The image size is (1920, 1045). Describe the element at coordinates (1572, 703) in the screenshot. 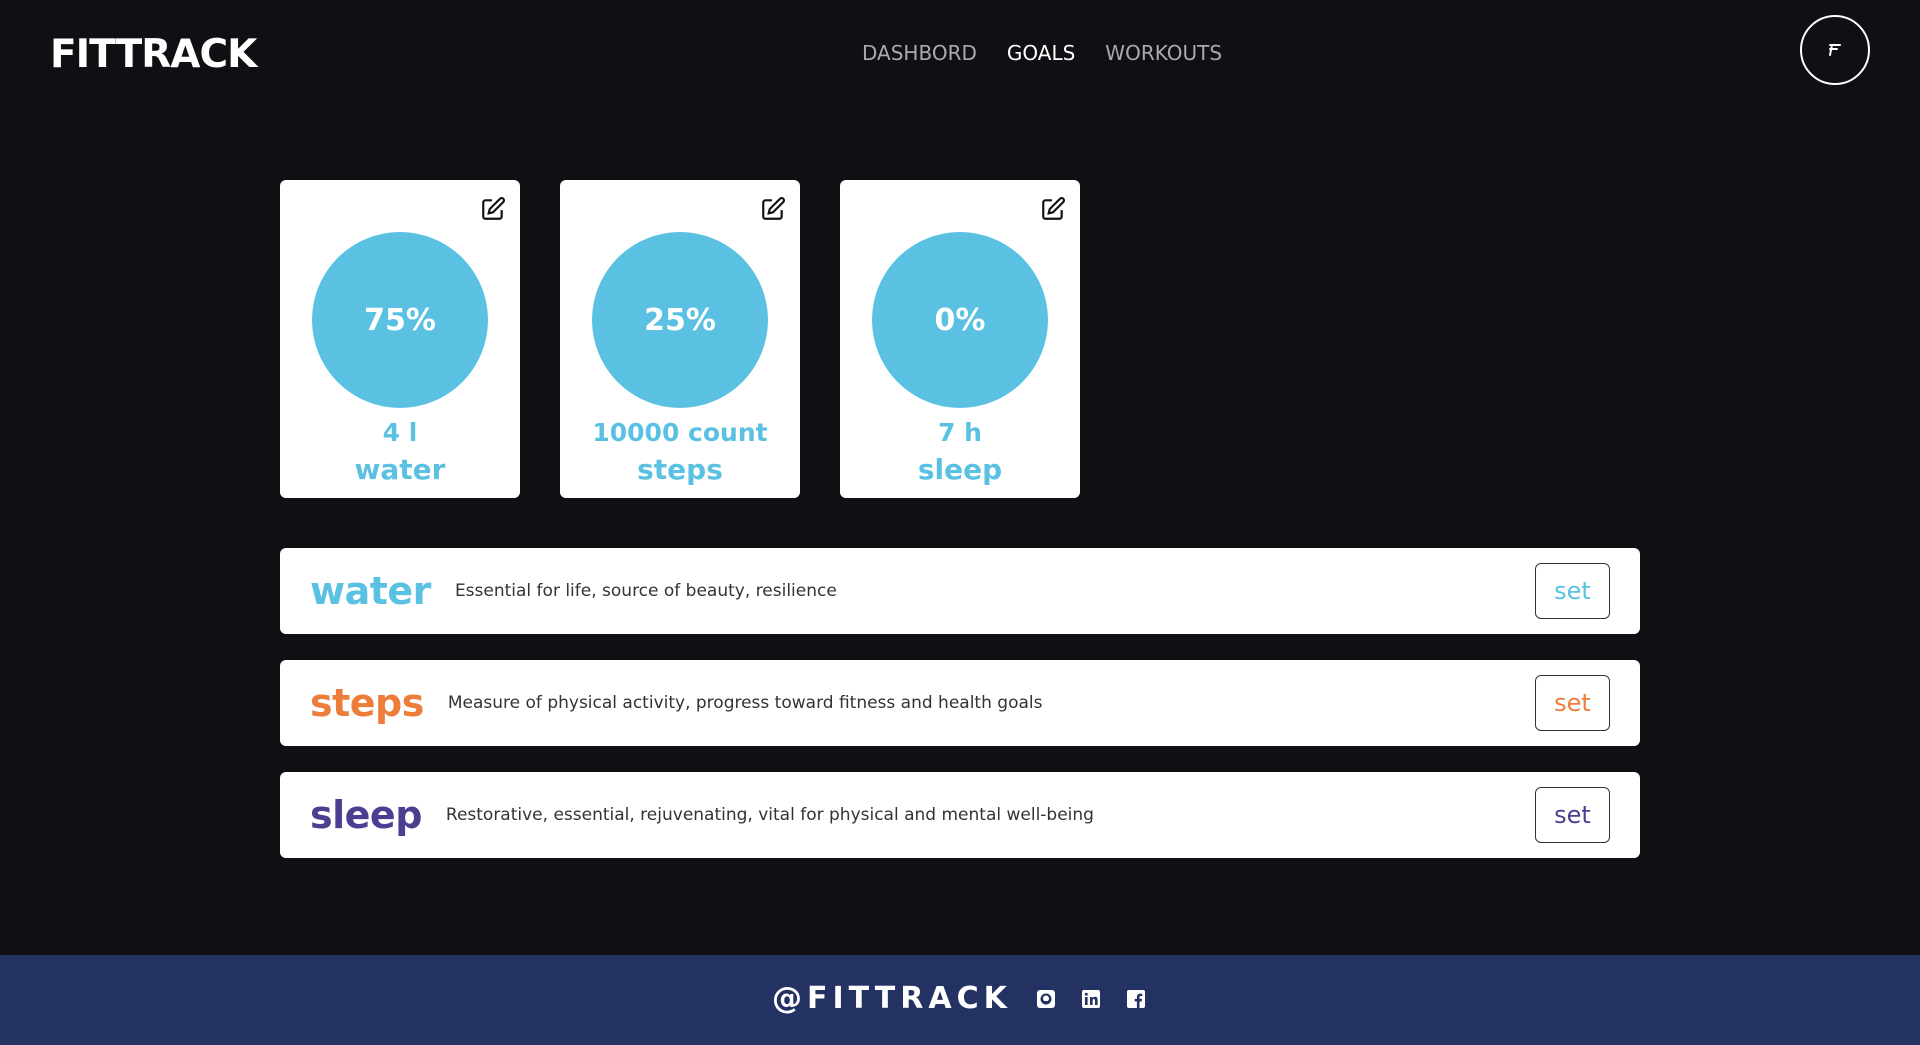

I see `set-steps-button: set` at that location.